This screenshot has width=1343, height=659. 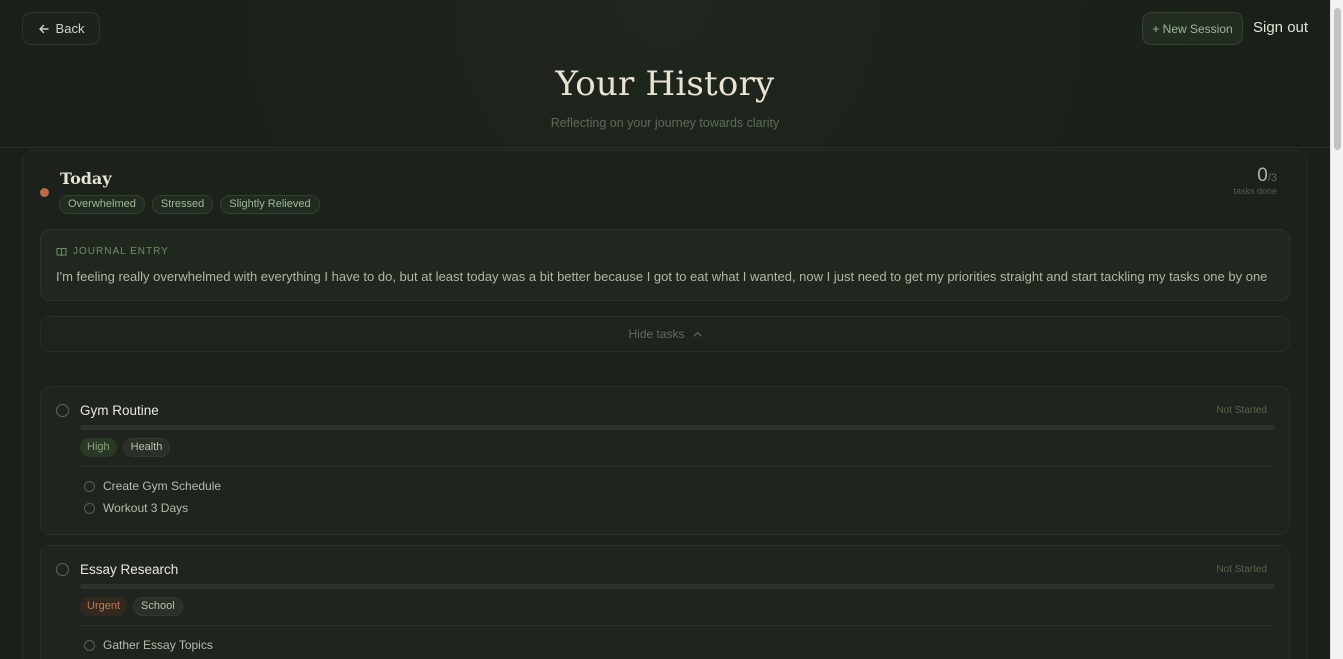 I want to click on category-tag: Health, so click(x=146, y=447).